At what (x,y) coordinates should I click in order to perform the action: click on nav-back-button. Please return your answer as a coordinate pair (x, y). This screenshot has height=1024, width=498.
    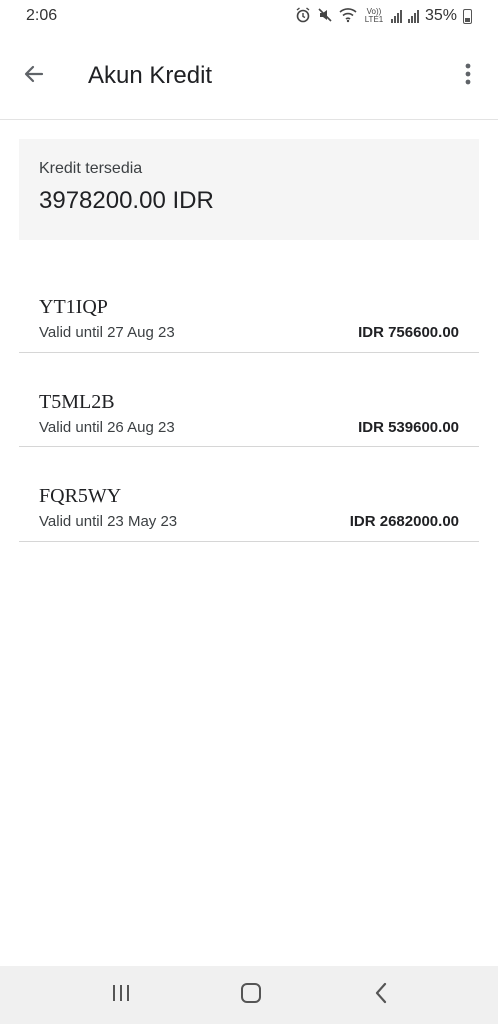
    Looking at the image, I should click on (381, 995).